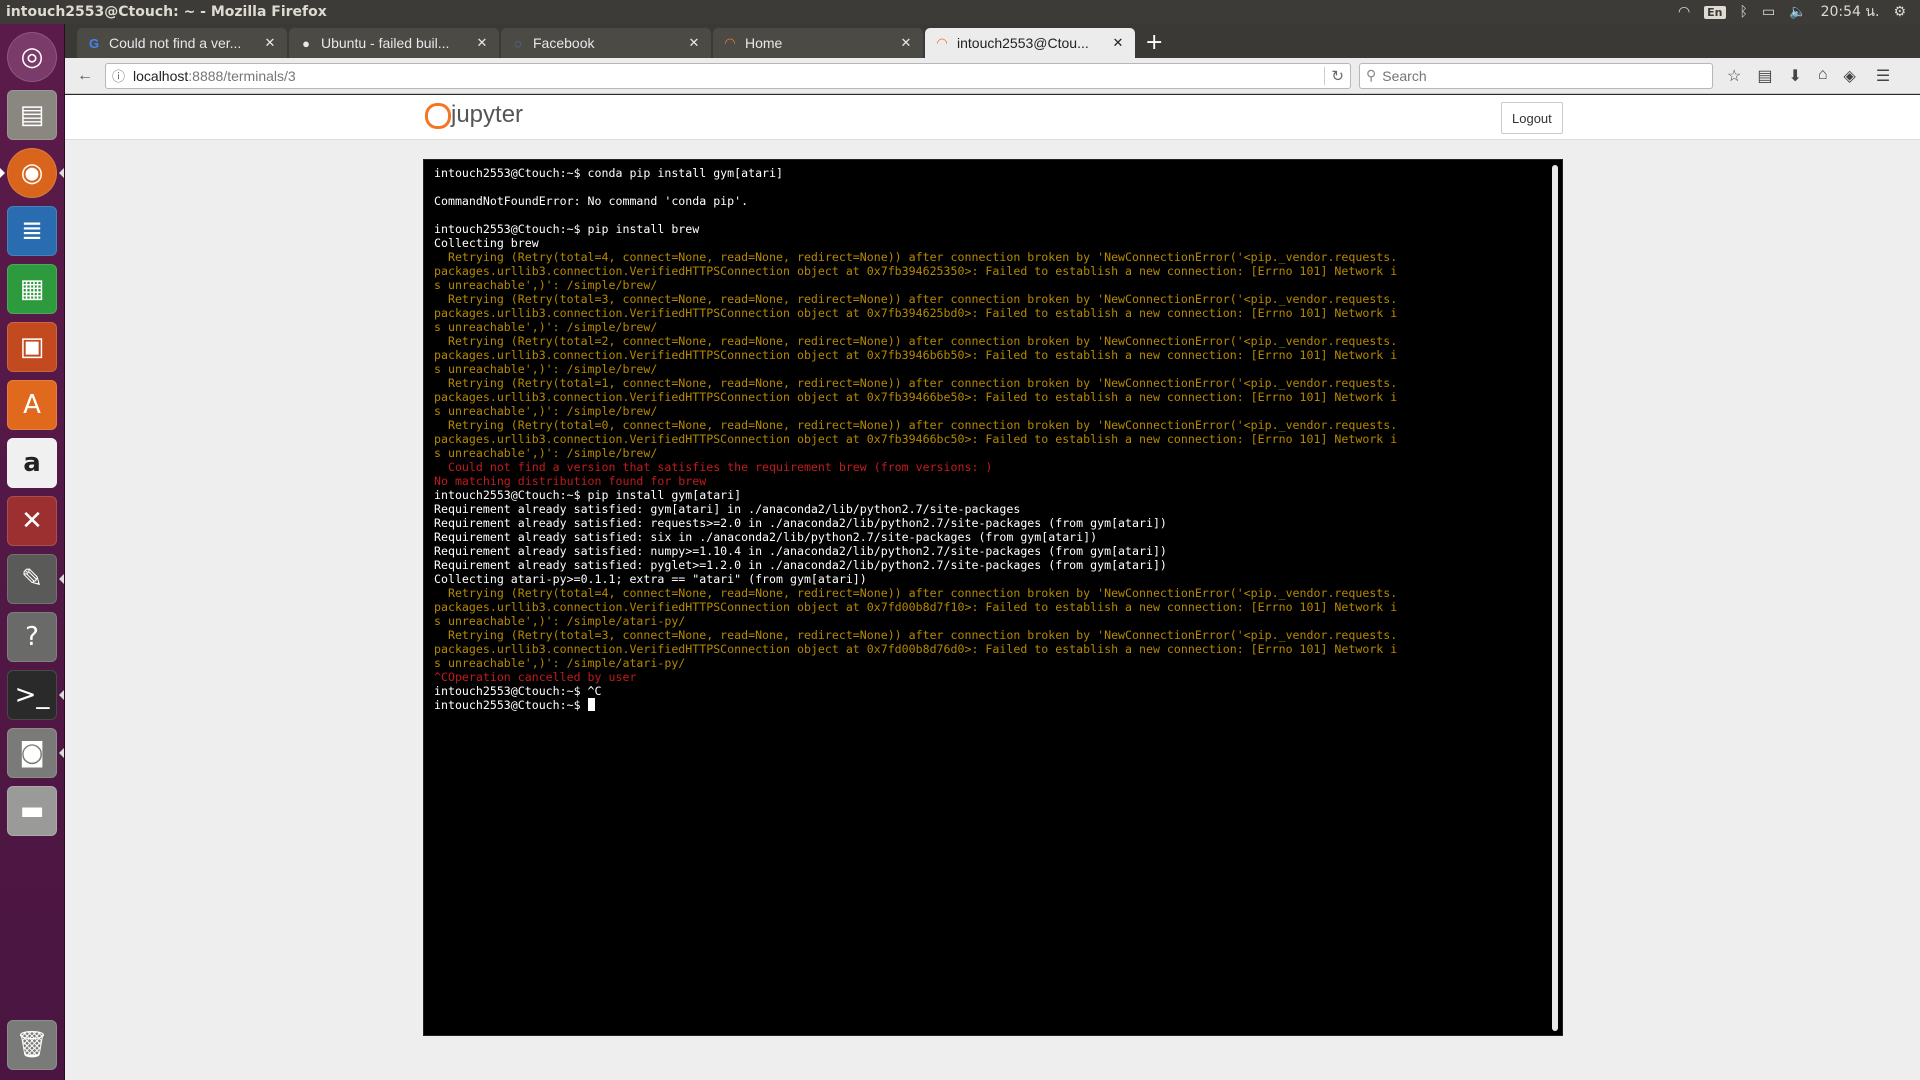 The width and height of the screenshot is (1920, 1080). What do you see at coordinates (32, 637) in the screenshot?
I see `help-icon: ?` at bounding box center [32, 637].